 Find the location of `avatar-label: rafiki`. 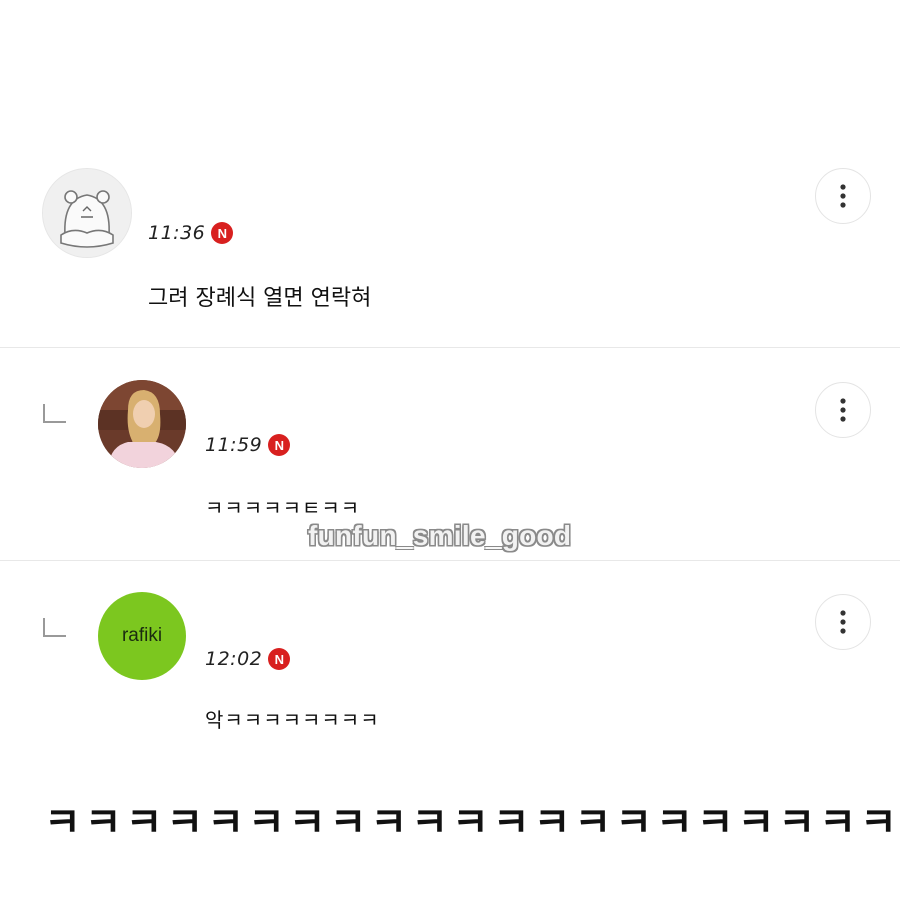

avatar-label: rafiki is located at coordinates (142, 635).